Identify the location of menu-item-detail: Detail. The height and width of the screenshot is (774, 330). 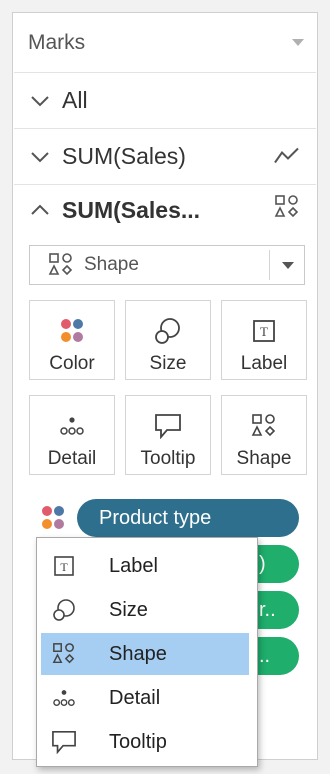
(145, 698).